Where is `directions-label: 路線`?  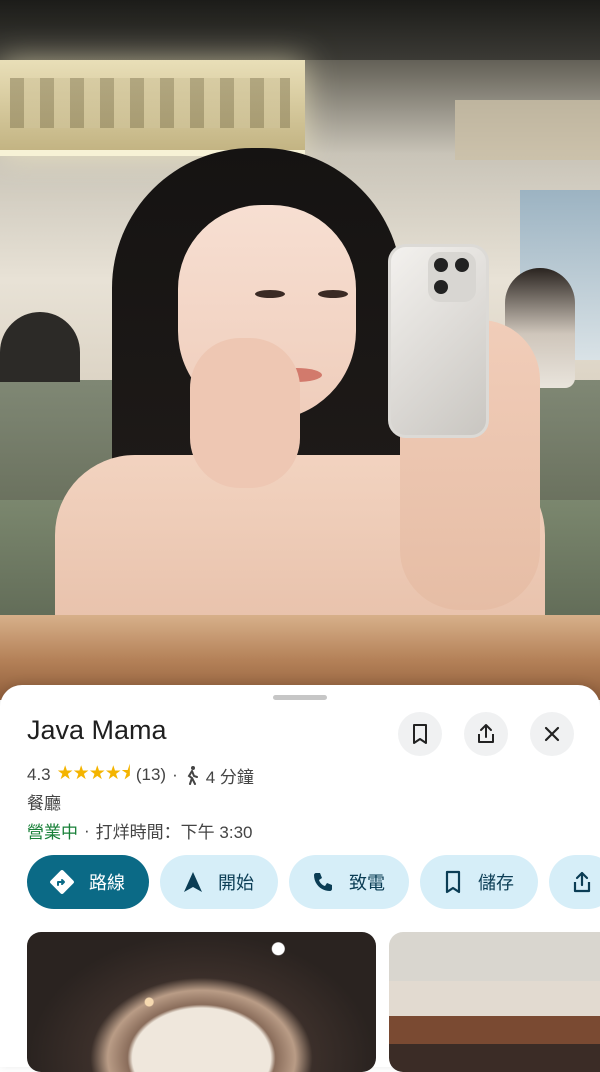 directions-label: 路線 is located at coordinates (107, 883).